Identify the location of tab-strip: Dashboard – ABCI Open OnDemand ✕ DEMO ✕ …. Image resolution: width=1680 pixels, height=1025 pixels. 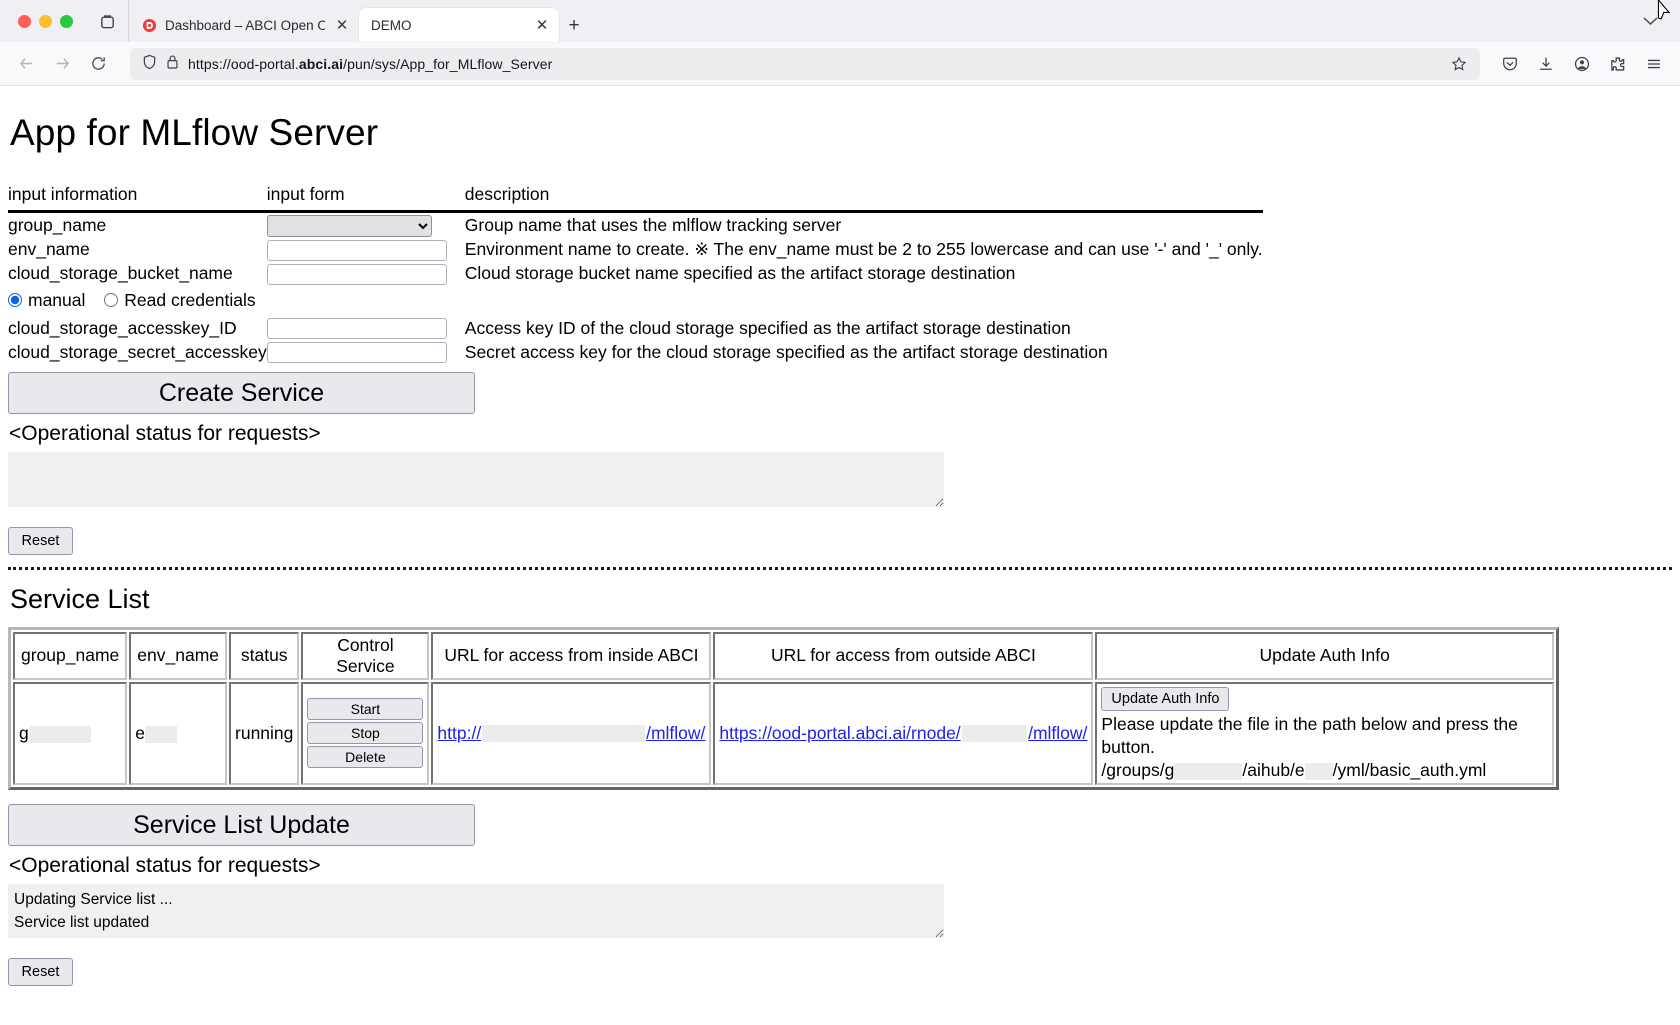
(840, 21).